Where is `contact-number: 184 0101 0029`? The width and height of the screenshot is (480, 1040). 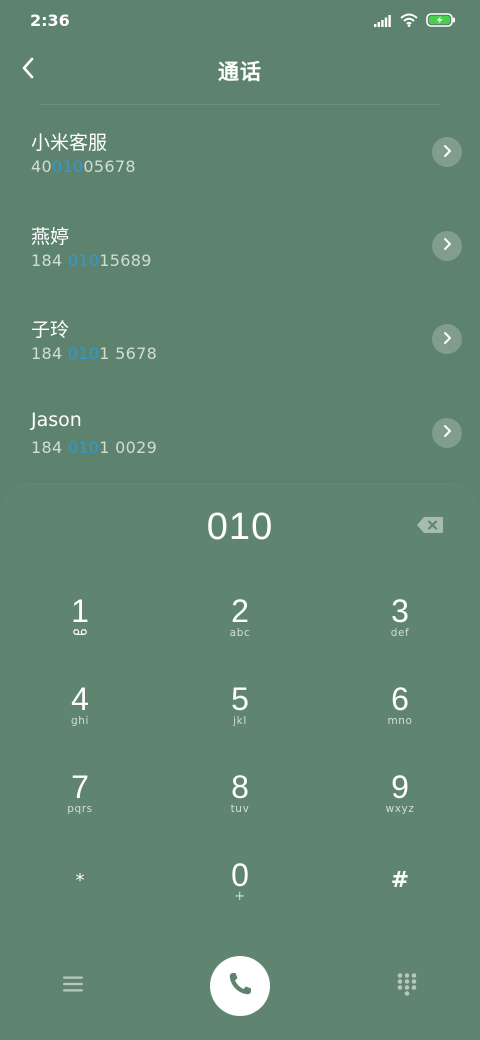 contact-number: 184 0101 0029 is located at coordinates (94, 447).